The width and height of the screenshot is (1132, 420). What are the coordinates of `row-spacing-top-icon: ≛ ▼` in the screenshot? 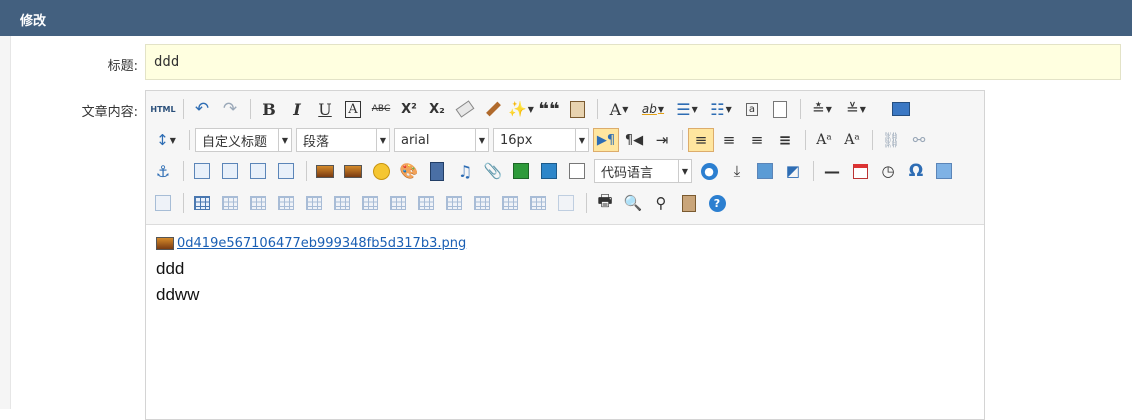 It's located at (822, 109).